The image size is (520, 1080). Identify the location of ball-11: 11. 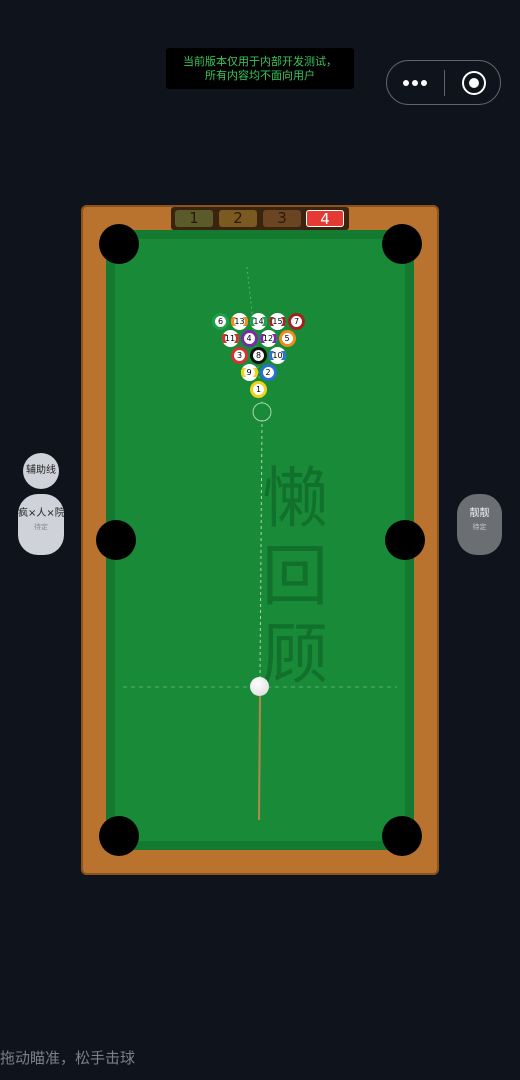
(230, 338).